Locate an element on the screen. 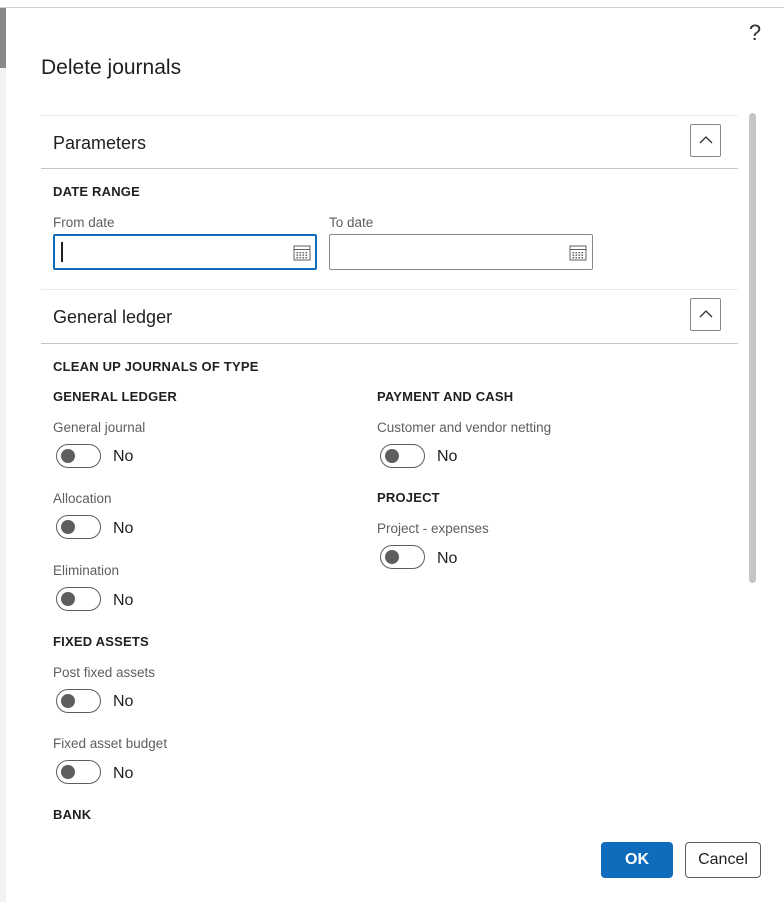 This screenshot has height=902, width=784. from-date-field is located at coordinates (185, 252).